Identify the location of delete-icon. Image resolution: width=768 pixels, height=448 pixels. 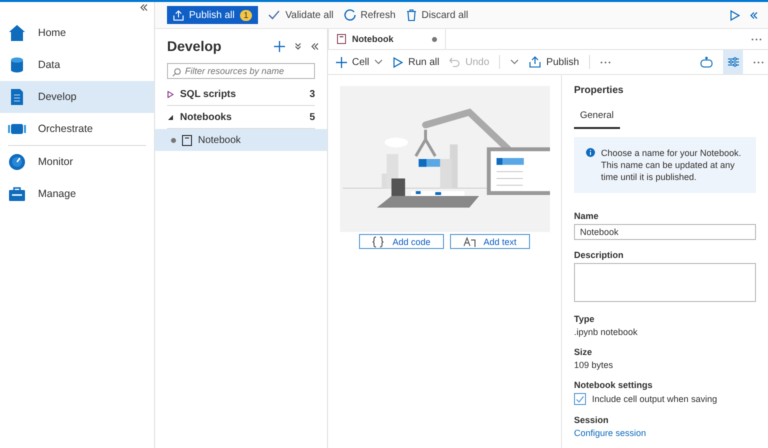
(411, 15).